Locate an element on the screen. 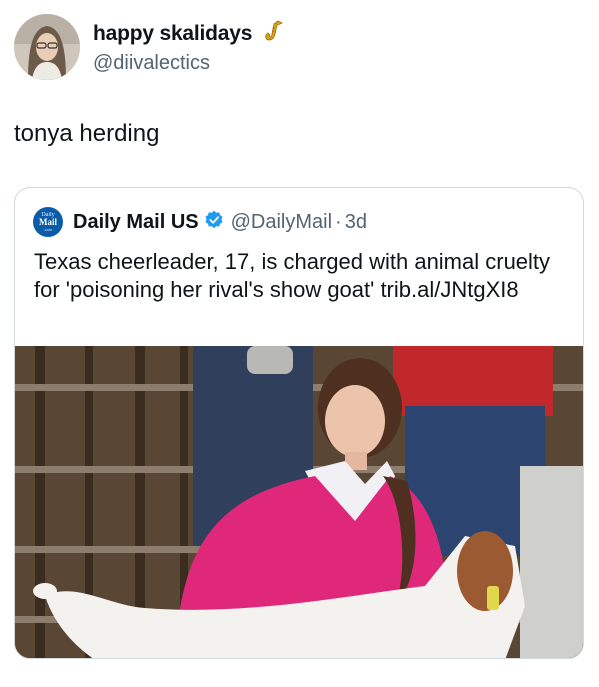 This screenshot has width=599, height=687. author-header: happy skalidays @diivalectics is located at coordinates (190, 47).